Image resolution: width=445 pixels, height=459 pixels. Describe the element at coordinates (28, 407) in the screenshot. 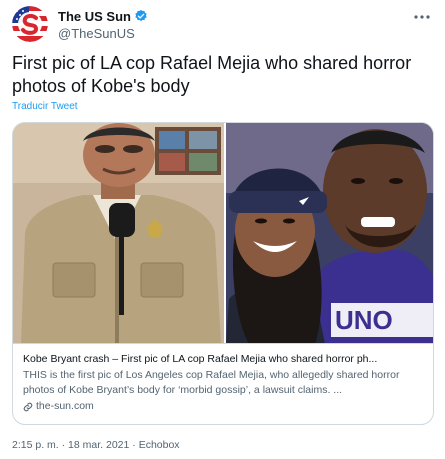

I see `link-icon` at that location.